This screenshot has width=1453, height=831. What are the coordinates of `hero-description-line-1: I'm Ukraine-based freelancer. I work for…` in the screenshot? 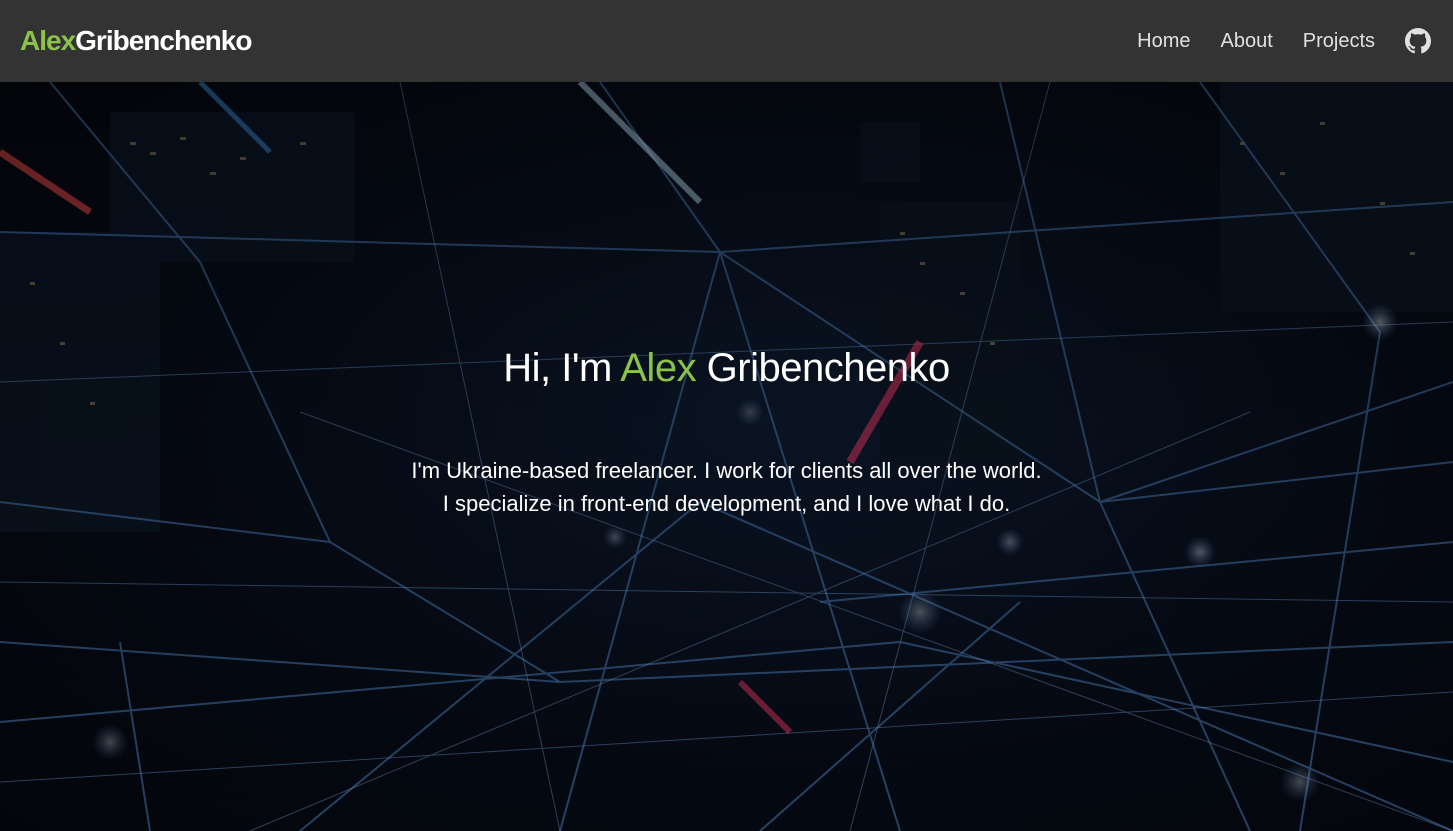 It's located at (726, 470).